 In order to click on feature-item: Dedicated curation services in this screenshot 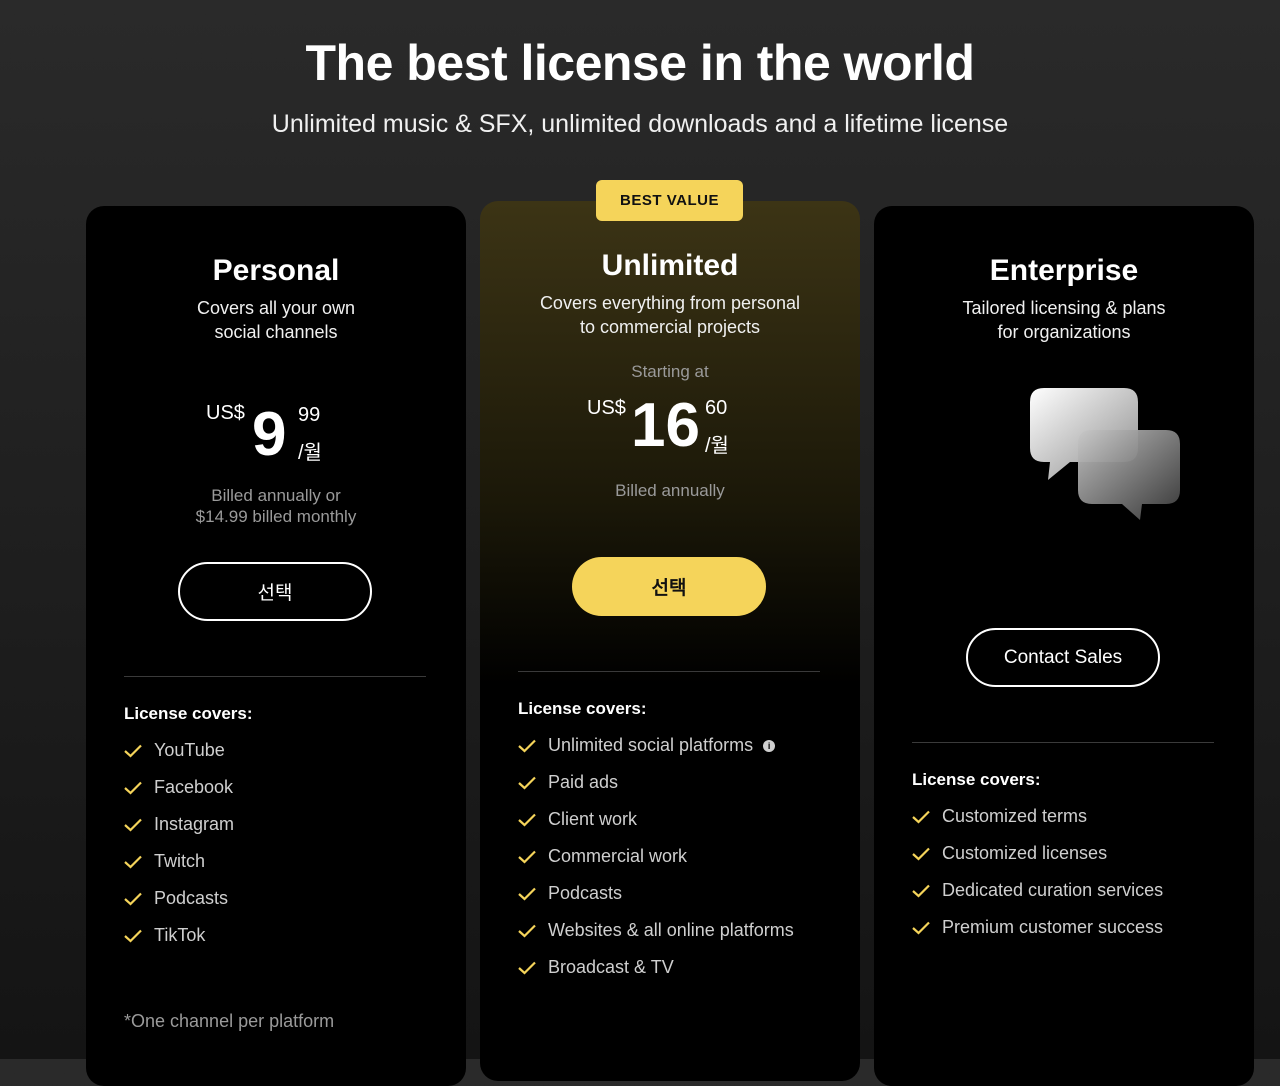, I will do `click(1037, 890)`.